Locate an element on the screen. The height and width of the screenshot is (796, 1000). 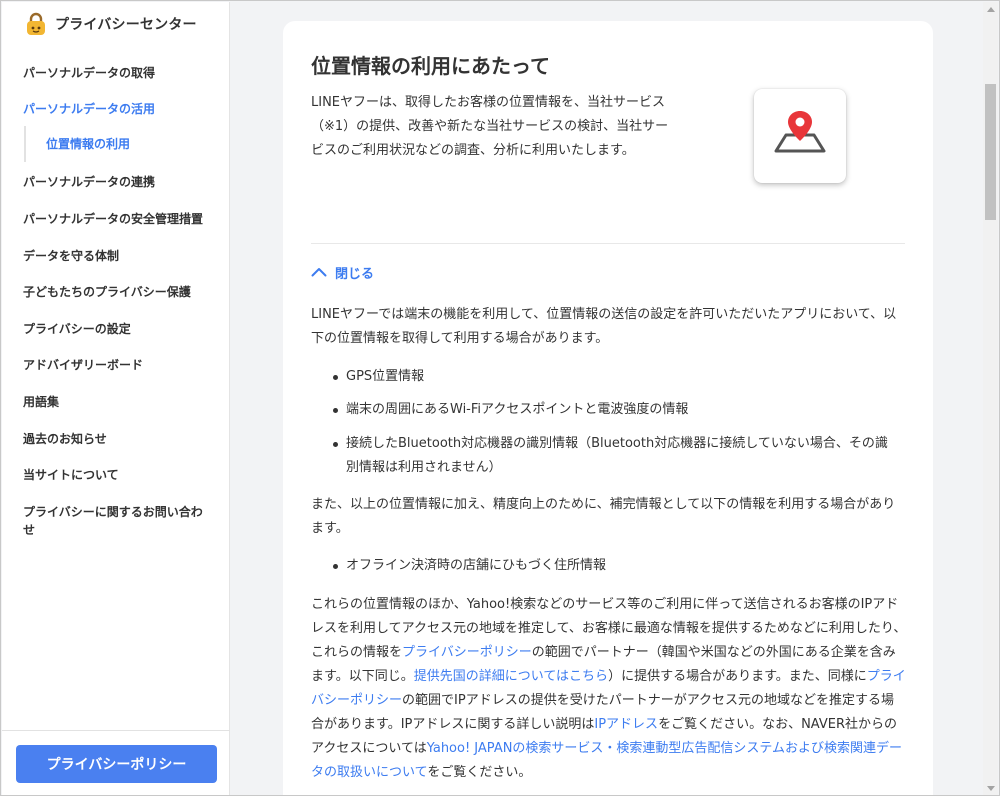
sidebar-item-security: パーソナルデータの安全管理措置 is located at coordinates (120, 219).